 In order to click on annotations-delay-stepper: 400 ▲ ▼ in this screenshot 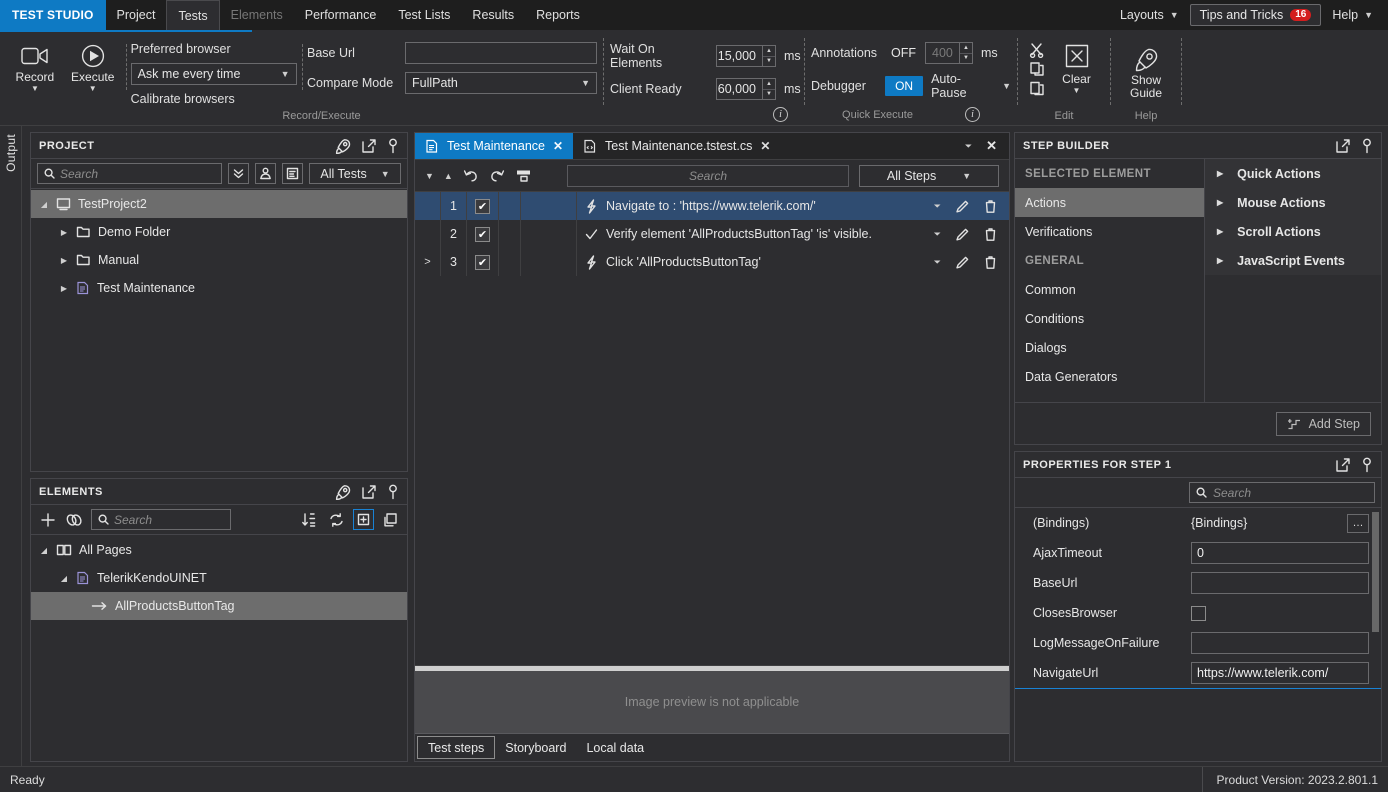, I will do `click(949, 53)`.